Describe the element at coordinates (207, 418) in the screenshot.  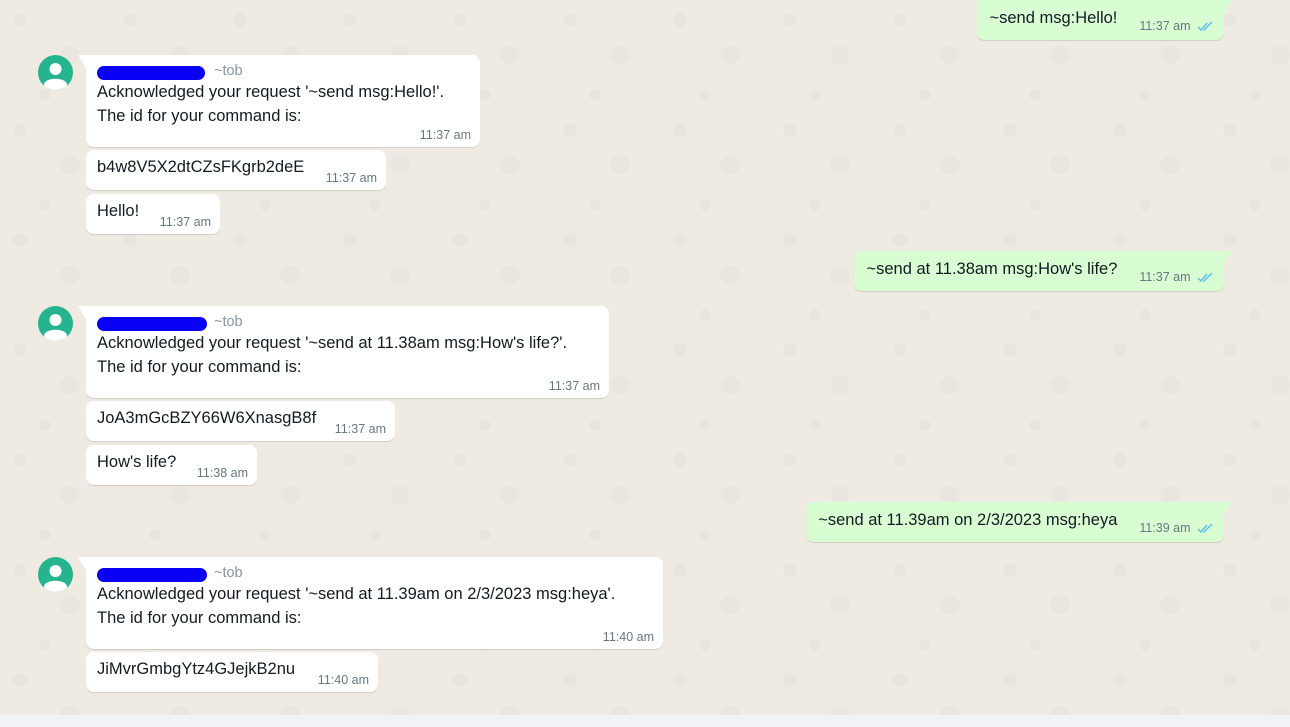
I see `message-text: JoA3mGcBZY66W6XnasgB8f` at that location.